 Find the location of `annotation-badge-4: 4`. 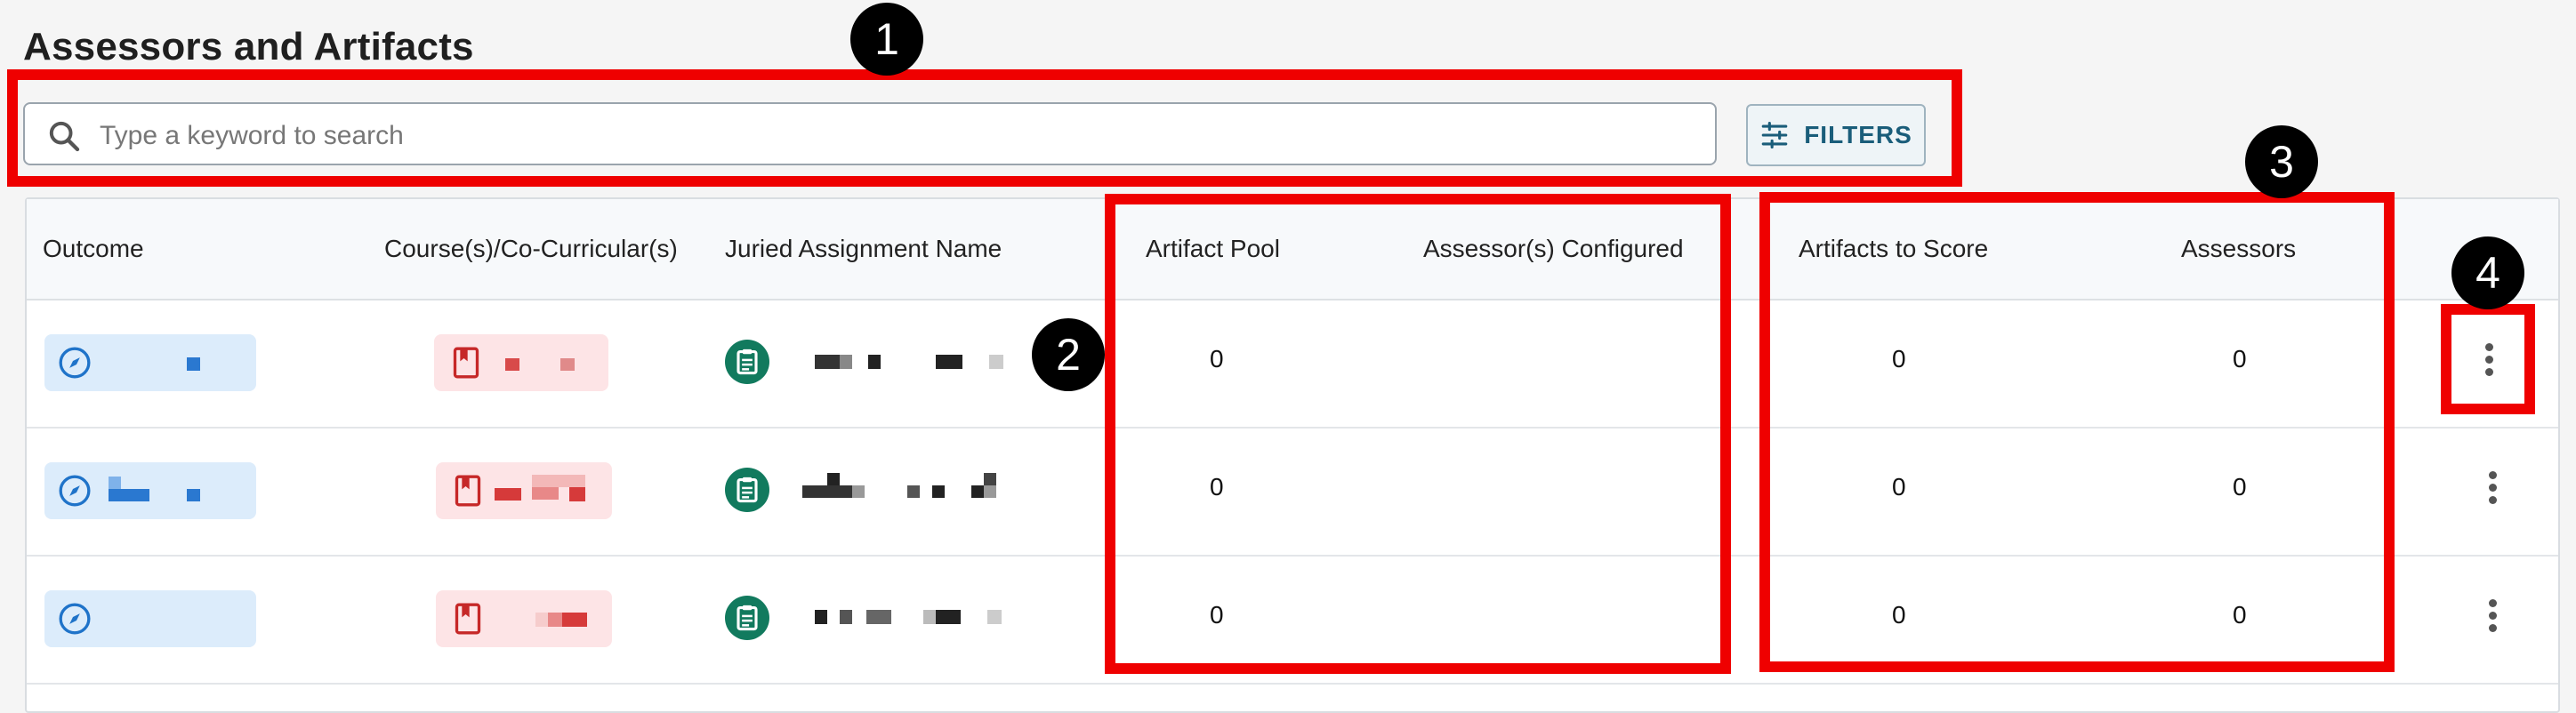

annotation-badge-4: 4 is located at coordinates (2487, 272).